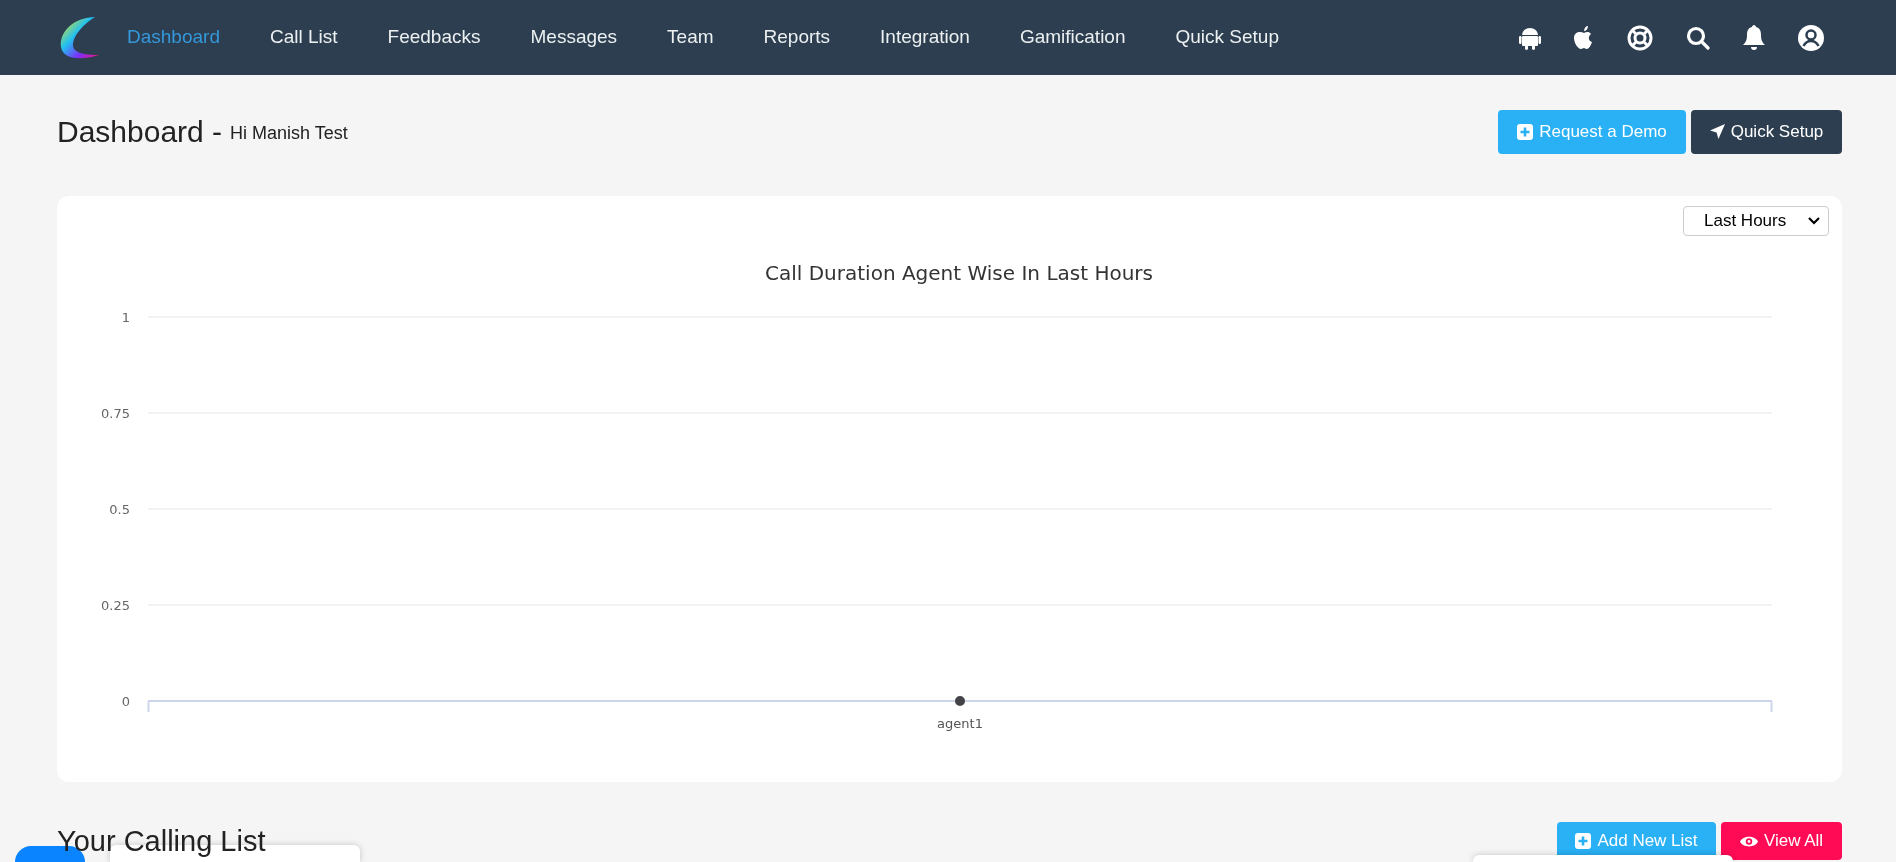  What do you see at coordinates (1766, 131) in the screenshot?
I see `quick-setup-button: Quick Setup` at bounding box center [1766, 131].